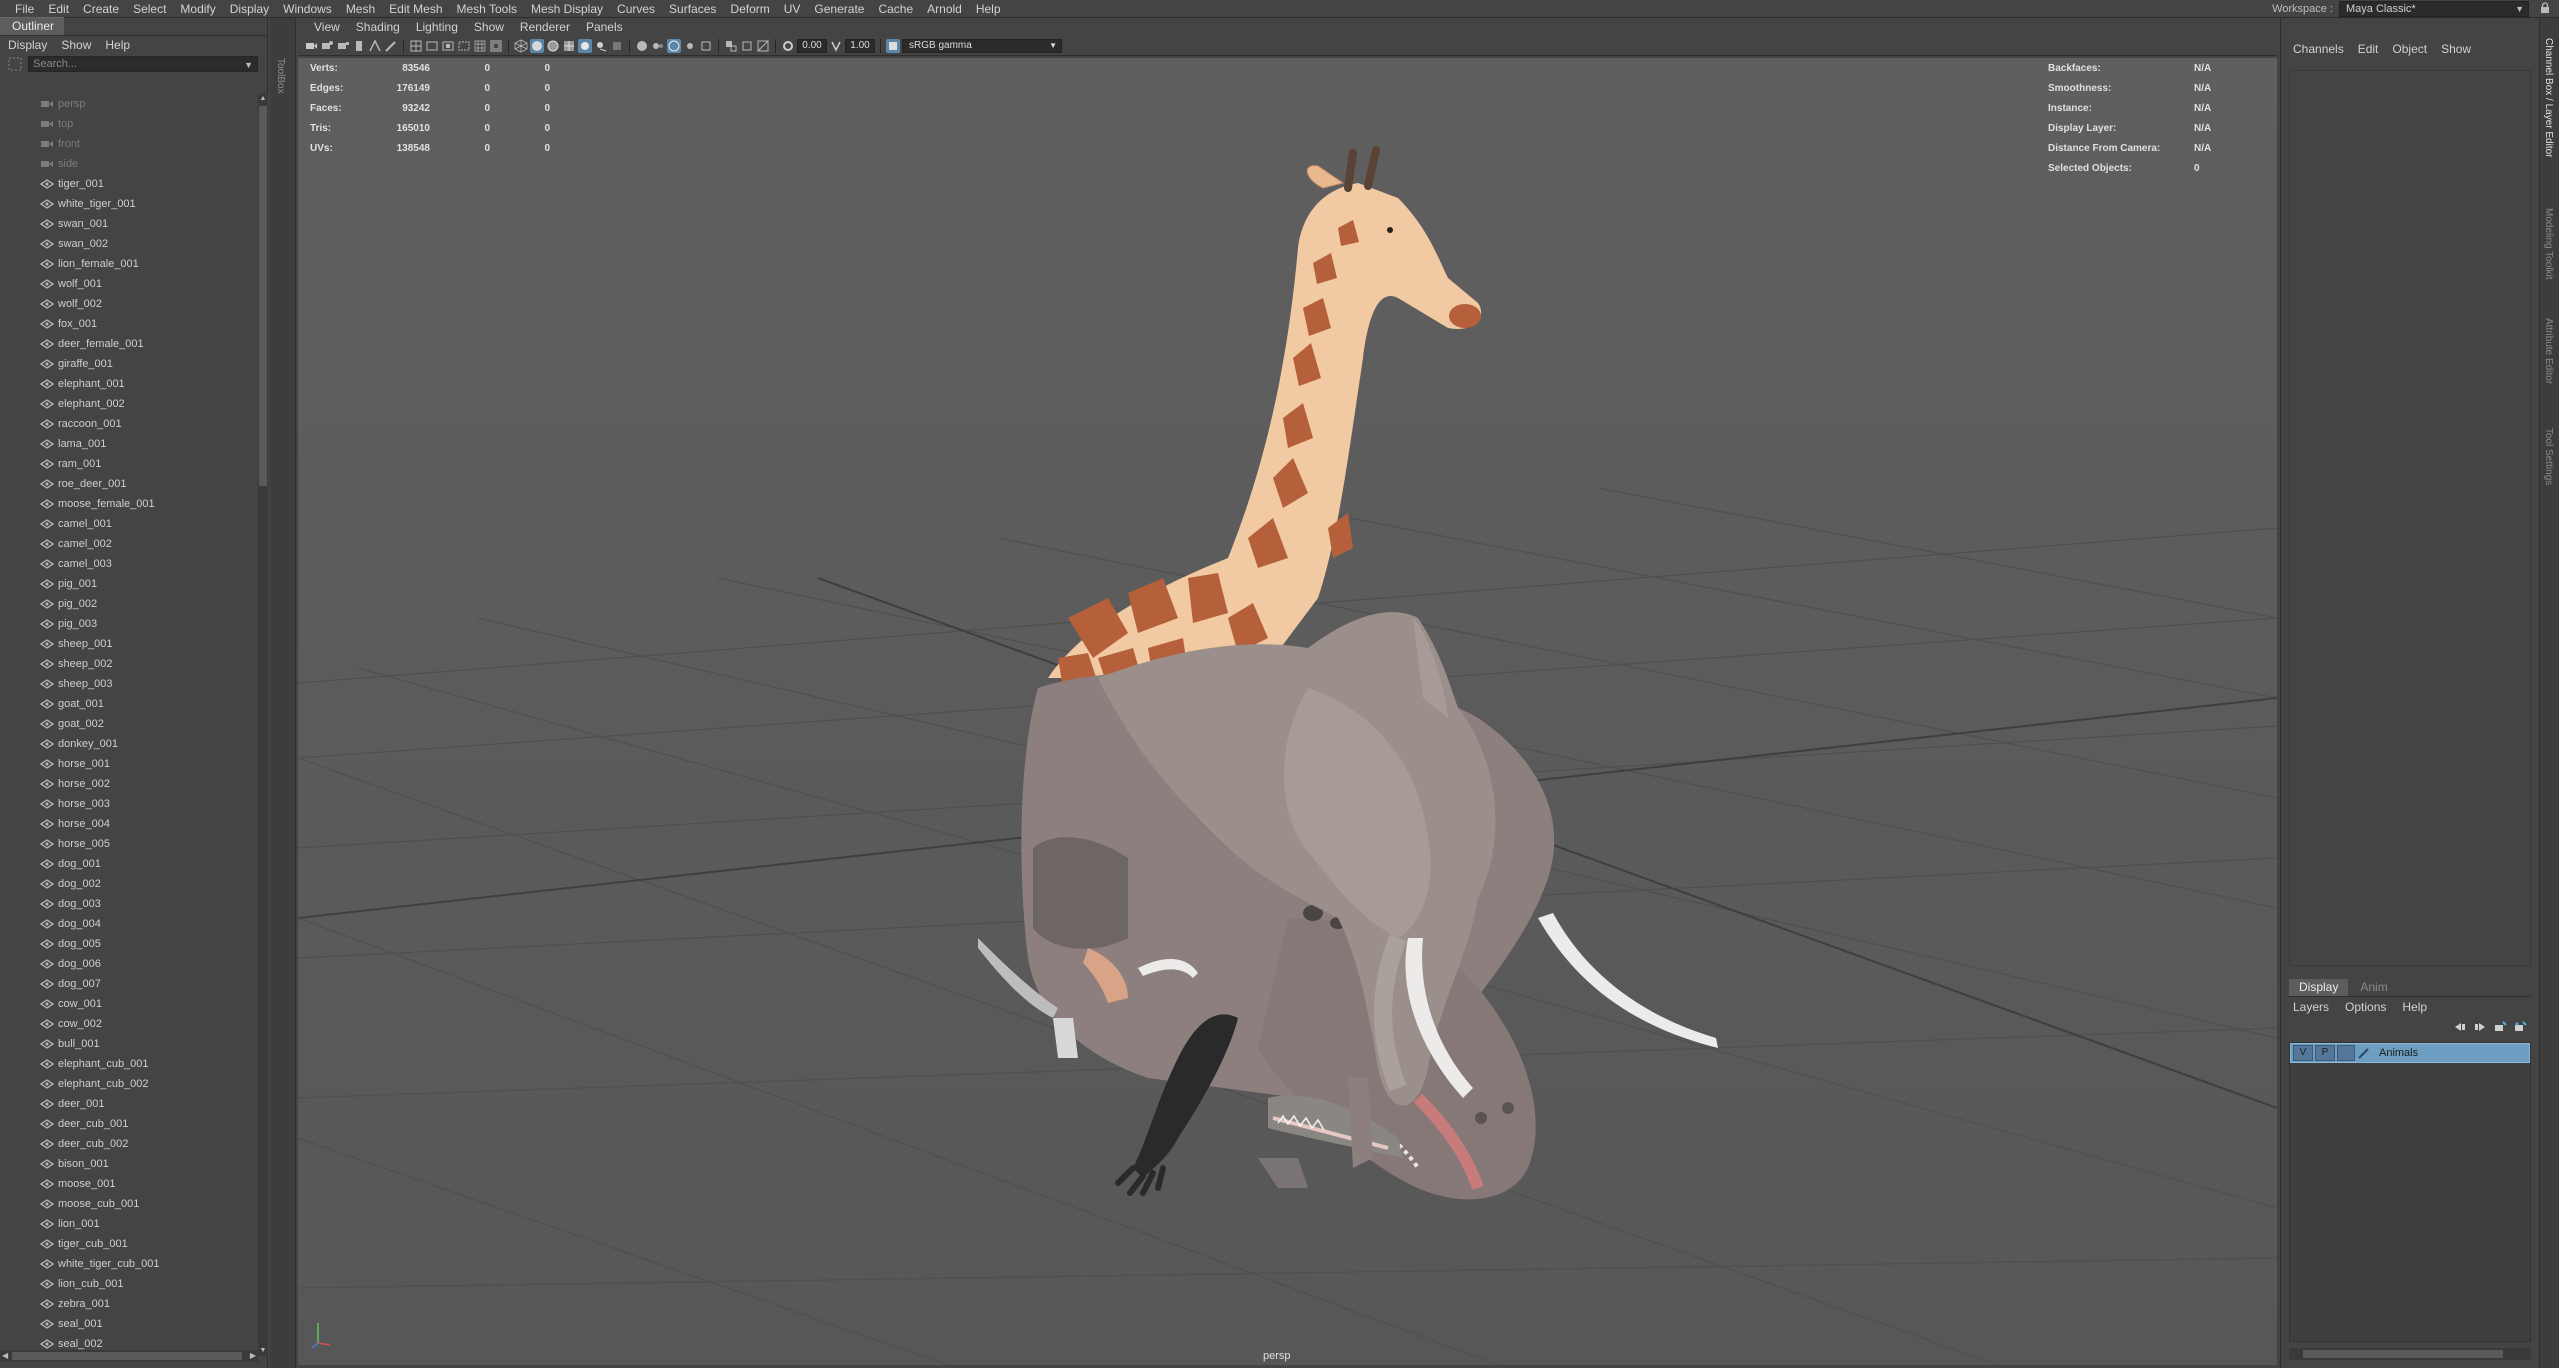  I want to click on side-tab-channel-box: Channel Box / Layer Editor, so click(2548, 98).